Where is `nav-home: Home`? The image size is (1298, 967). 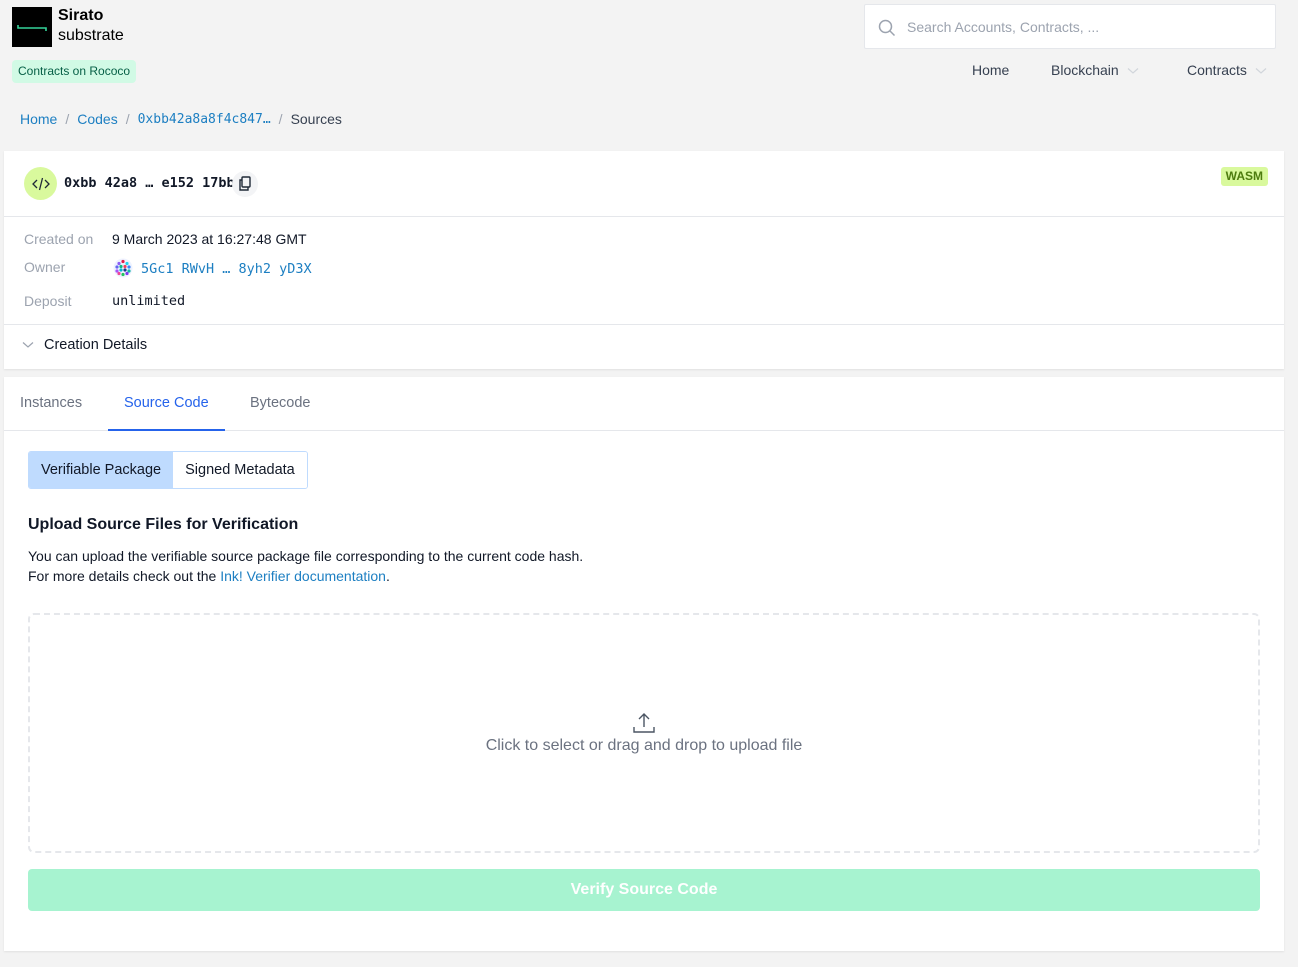
nav-home: Home is located at coordinates (990, 70).